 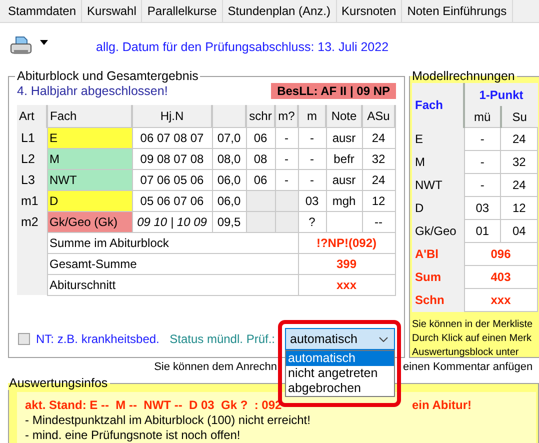 What do you see at coordinates (369, 11) in the screenshot?
I see `tab: Kursnoten` at bounding box center [369, 11].